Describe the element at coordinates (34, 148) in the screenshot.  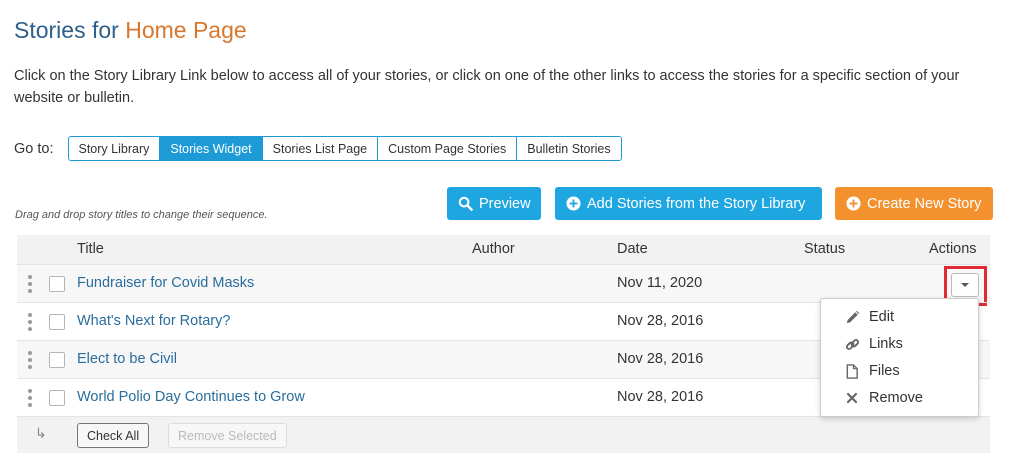
I see `goto-label: Go to:` at that location.